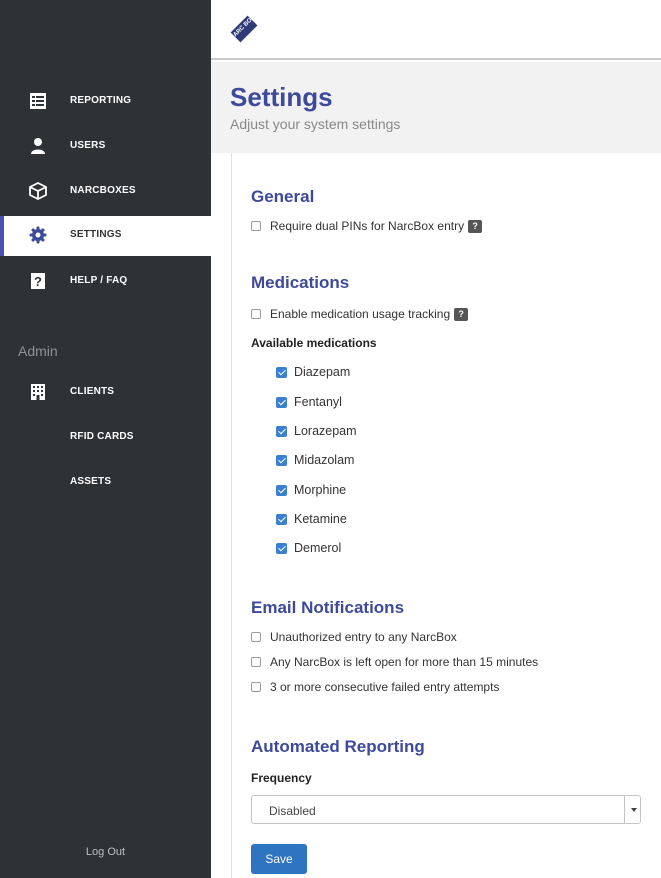 Image resolution: width=661 pixels, height=878 pixels. What do you see at coordinates (91, 481) in the screenshot?
I see `sidebar-item-label: ASSETS` at bounding box center [91, 481].